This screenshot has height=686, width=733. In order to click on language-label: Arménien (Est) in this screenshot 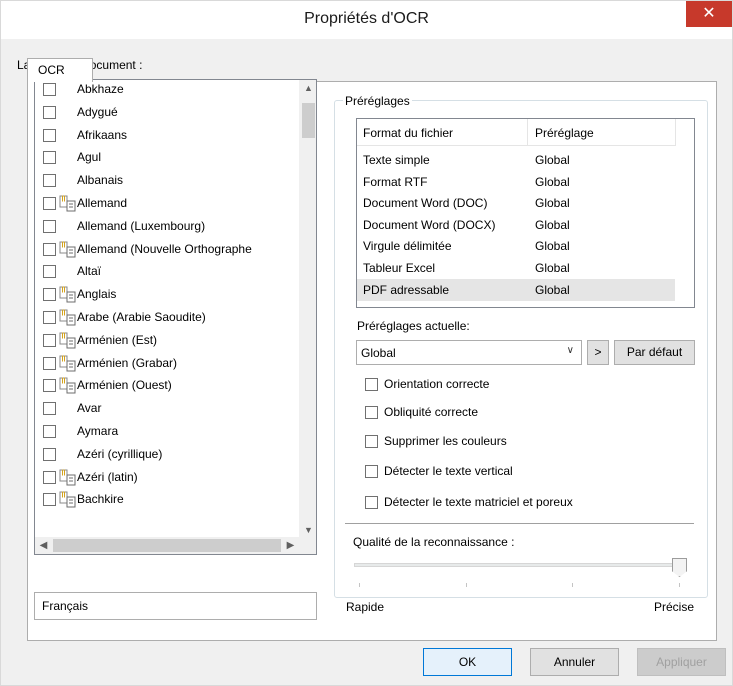, I will do `click(117, 339)`.